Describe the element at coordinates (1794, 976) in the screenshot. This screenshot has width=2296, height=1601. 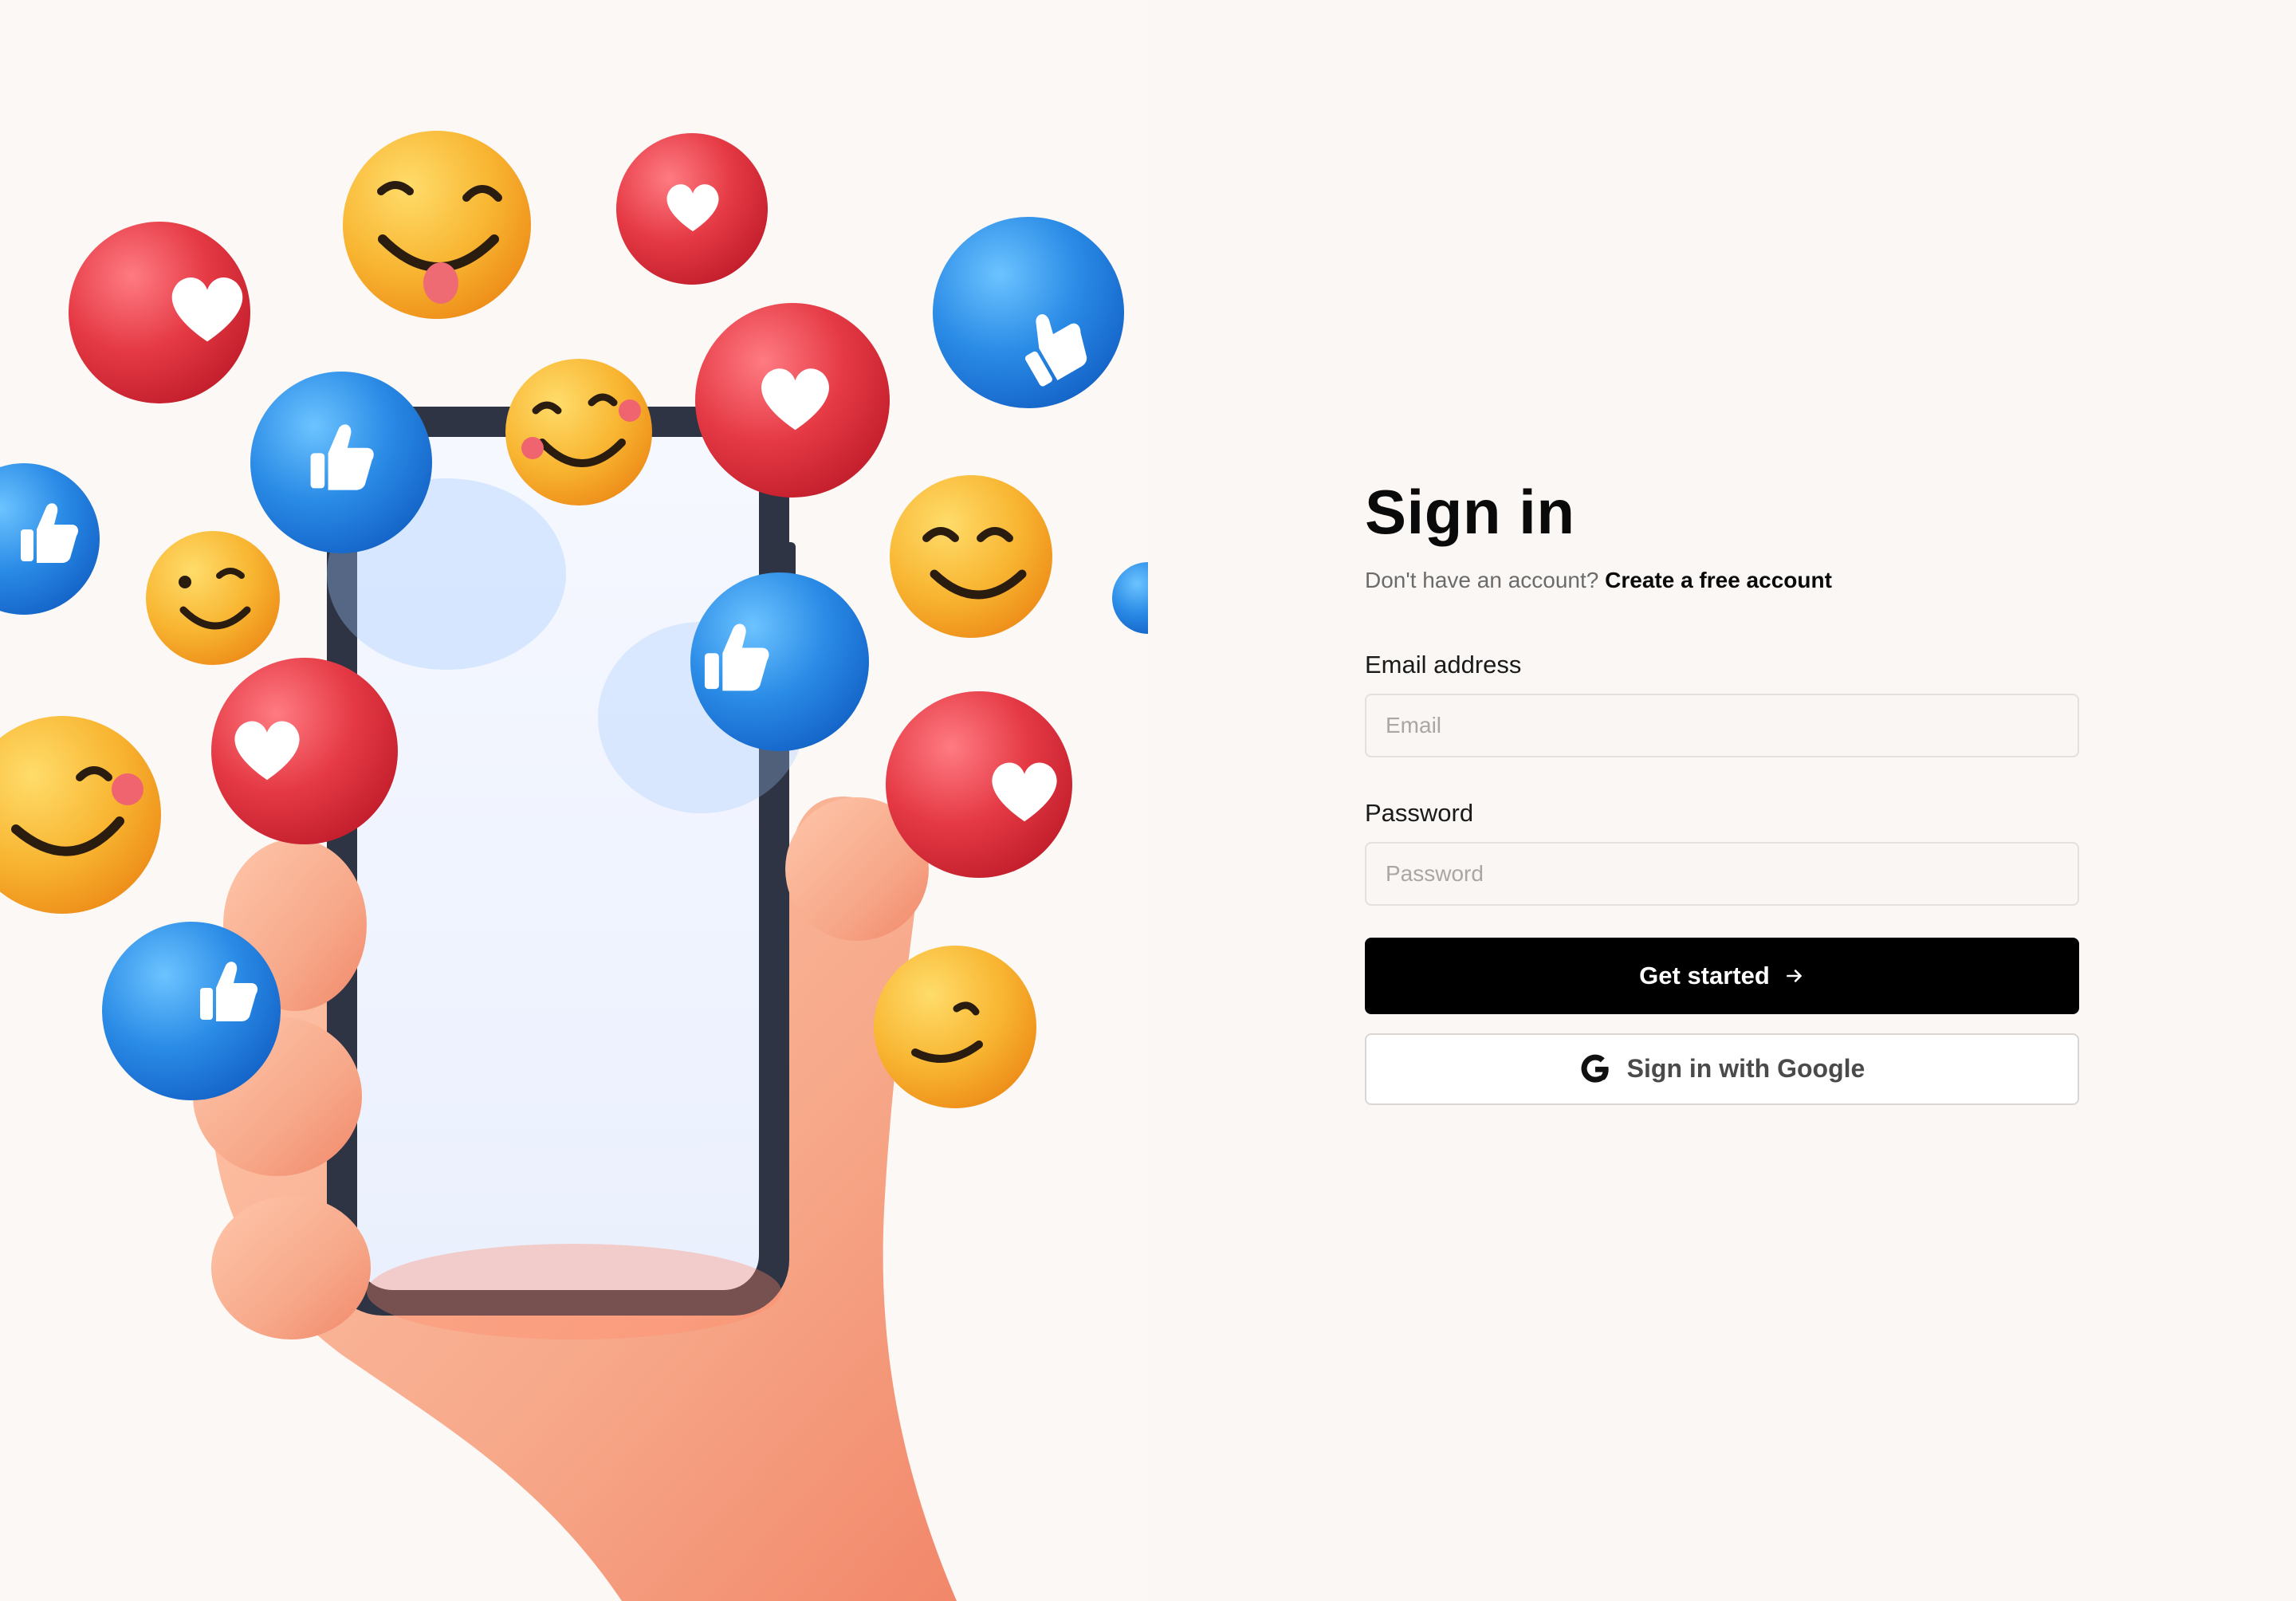
I see `arrow-right-icon` at that location.